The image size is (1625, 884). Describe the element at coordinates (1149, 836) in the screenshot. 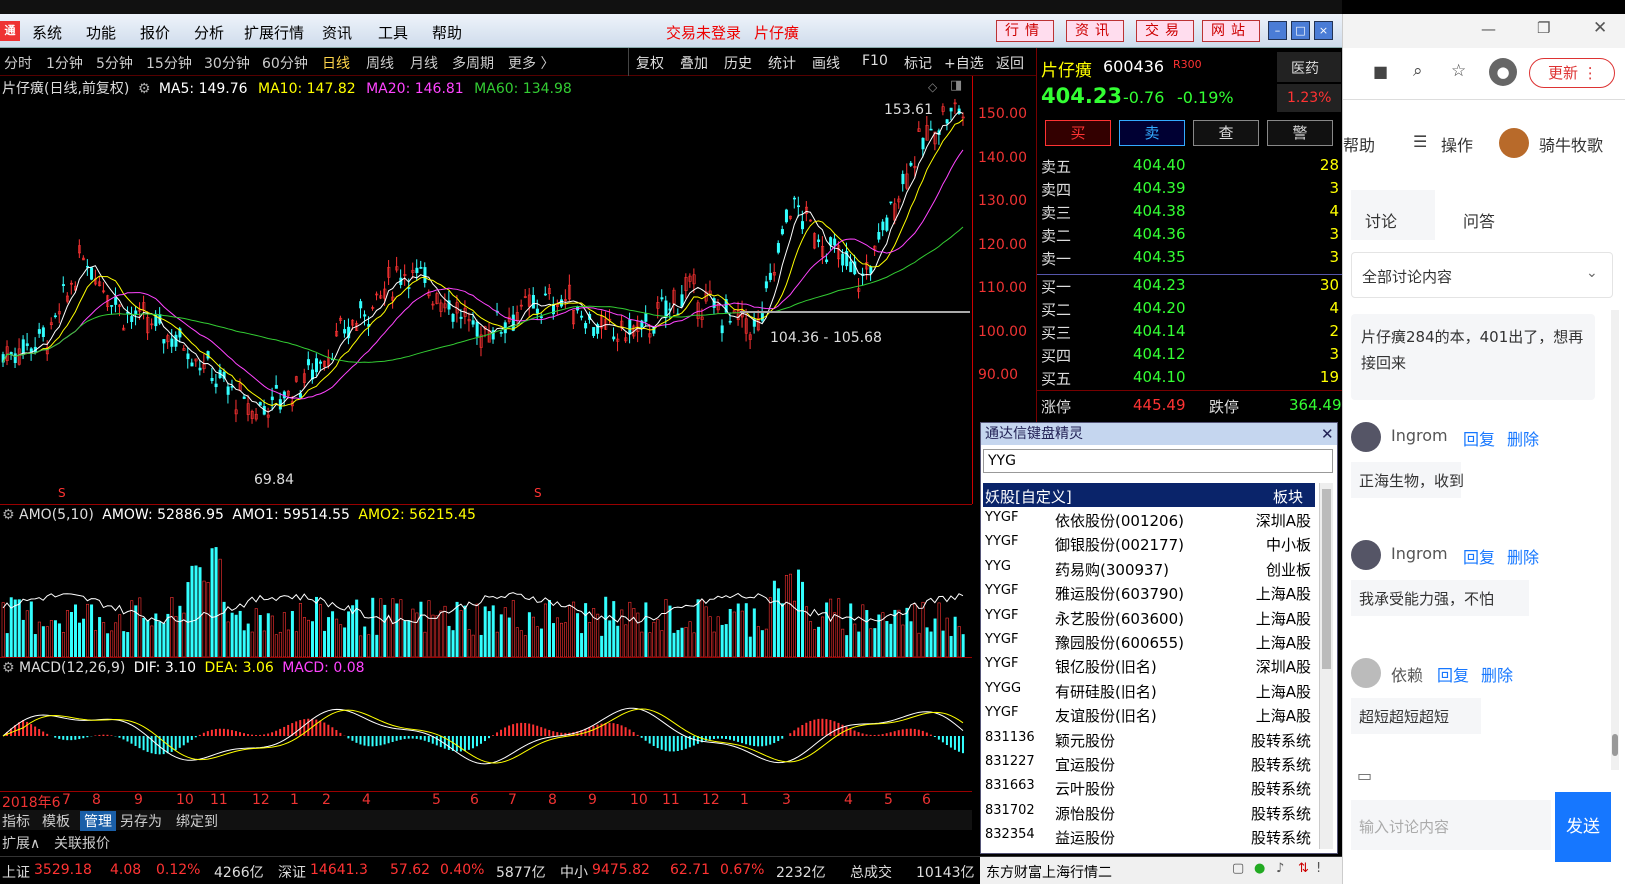

I see `spirit-result-row: 832354 益运股份 股转系统` at that location.